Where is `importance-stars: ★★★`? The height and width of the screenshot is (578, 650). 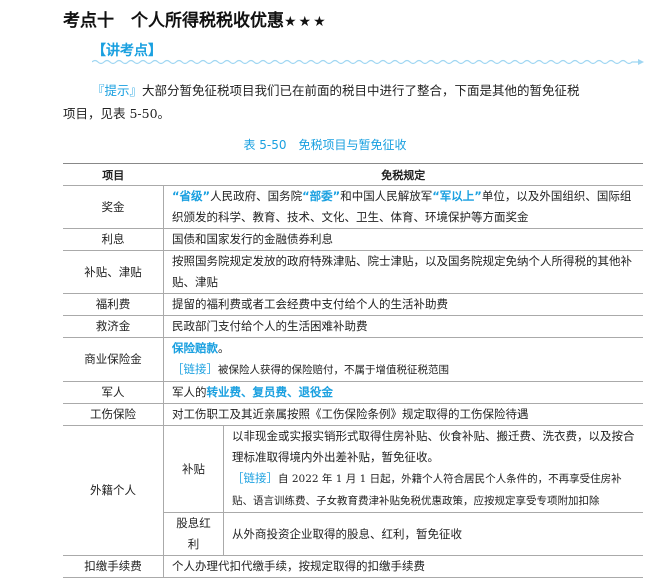
importance-stars: ★★★ is located at coordinates (306, 22).